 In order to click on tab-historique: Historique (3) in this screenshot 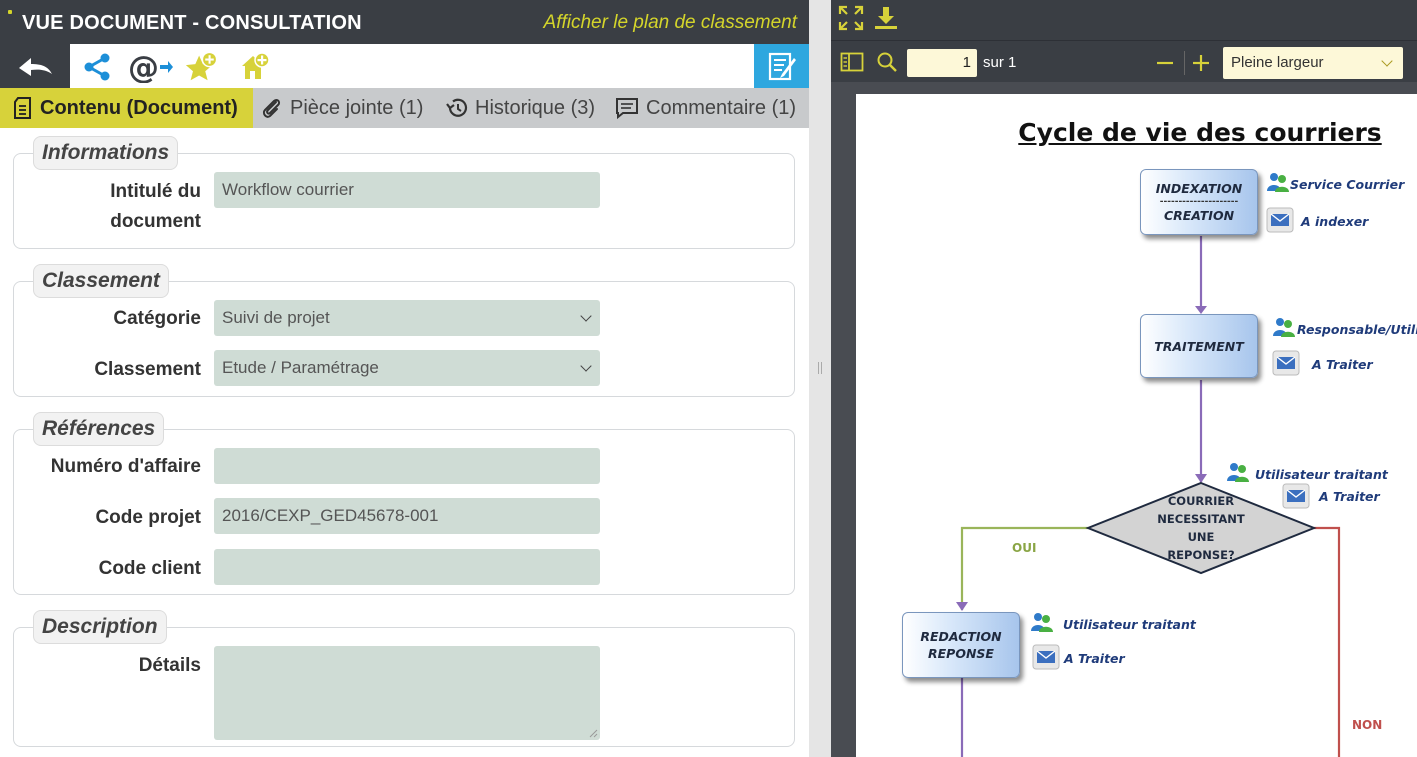, I will do `click(520, 108)`.